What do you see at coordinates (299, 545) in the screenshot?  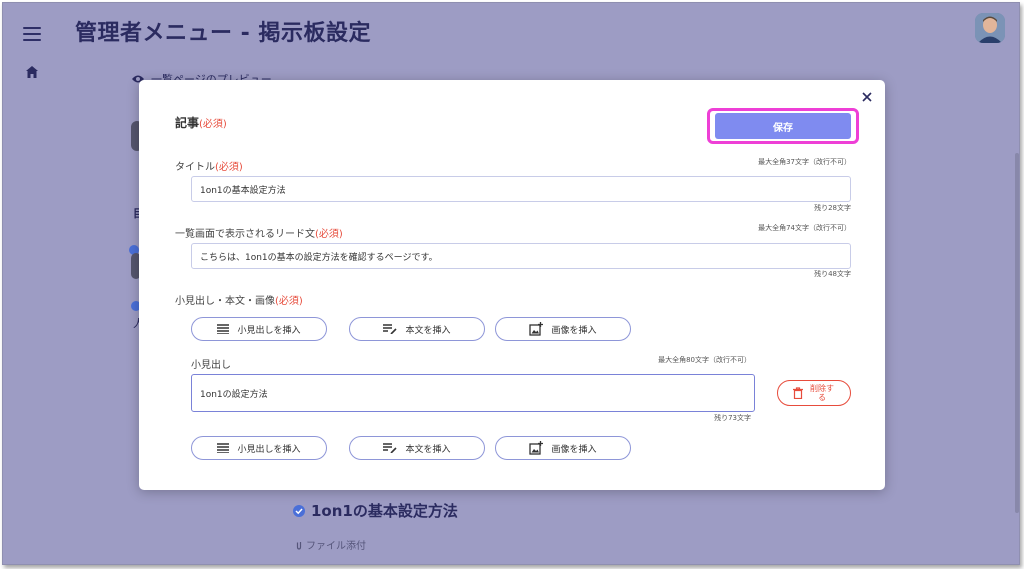 I see `paperclip-icon` at bounding box center [299, 545].